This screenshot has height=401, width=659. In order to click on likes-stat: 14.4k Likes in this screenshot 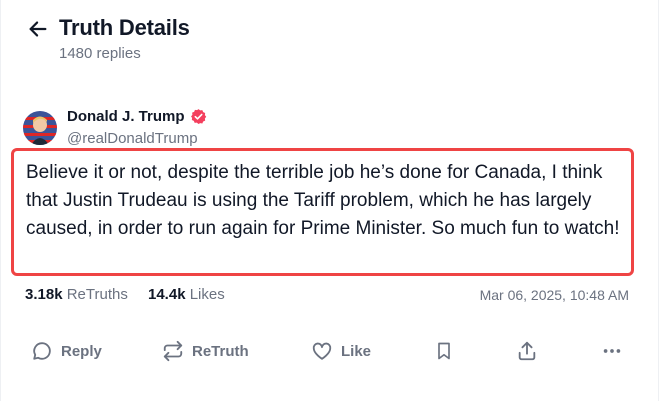, I will do `click(186, 294)`.